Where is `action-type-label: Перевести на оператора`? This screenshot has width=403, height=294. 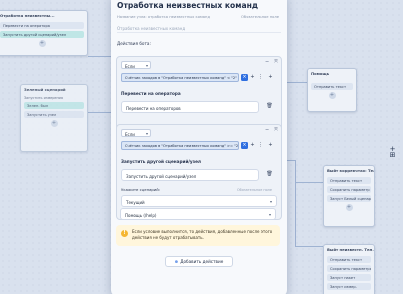 action-type-label: Перевести на оператора is located at coordinates (151, 93).